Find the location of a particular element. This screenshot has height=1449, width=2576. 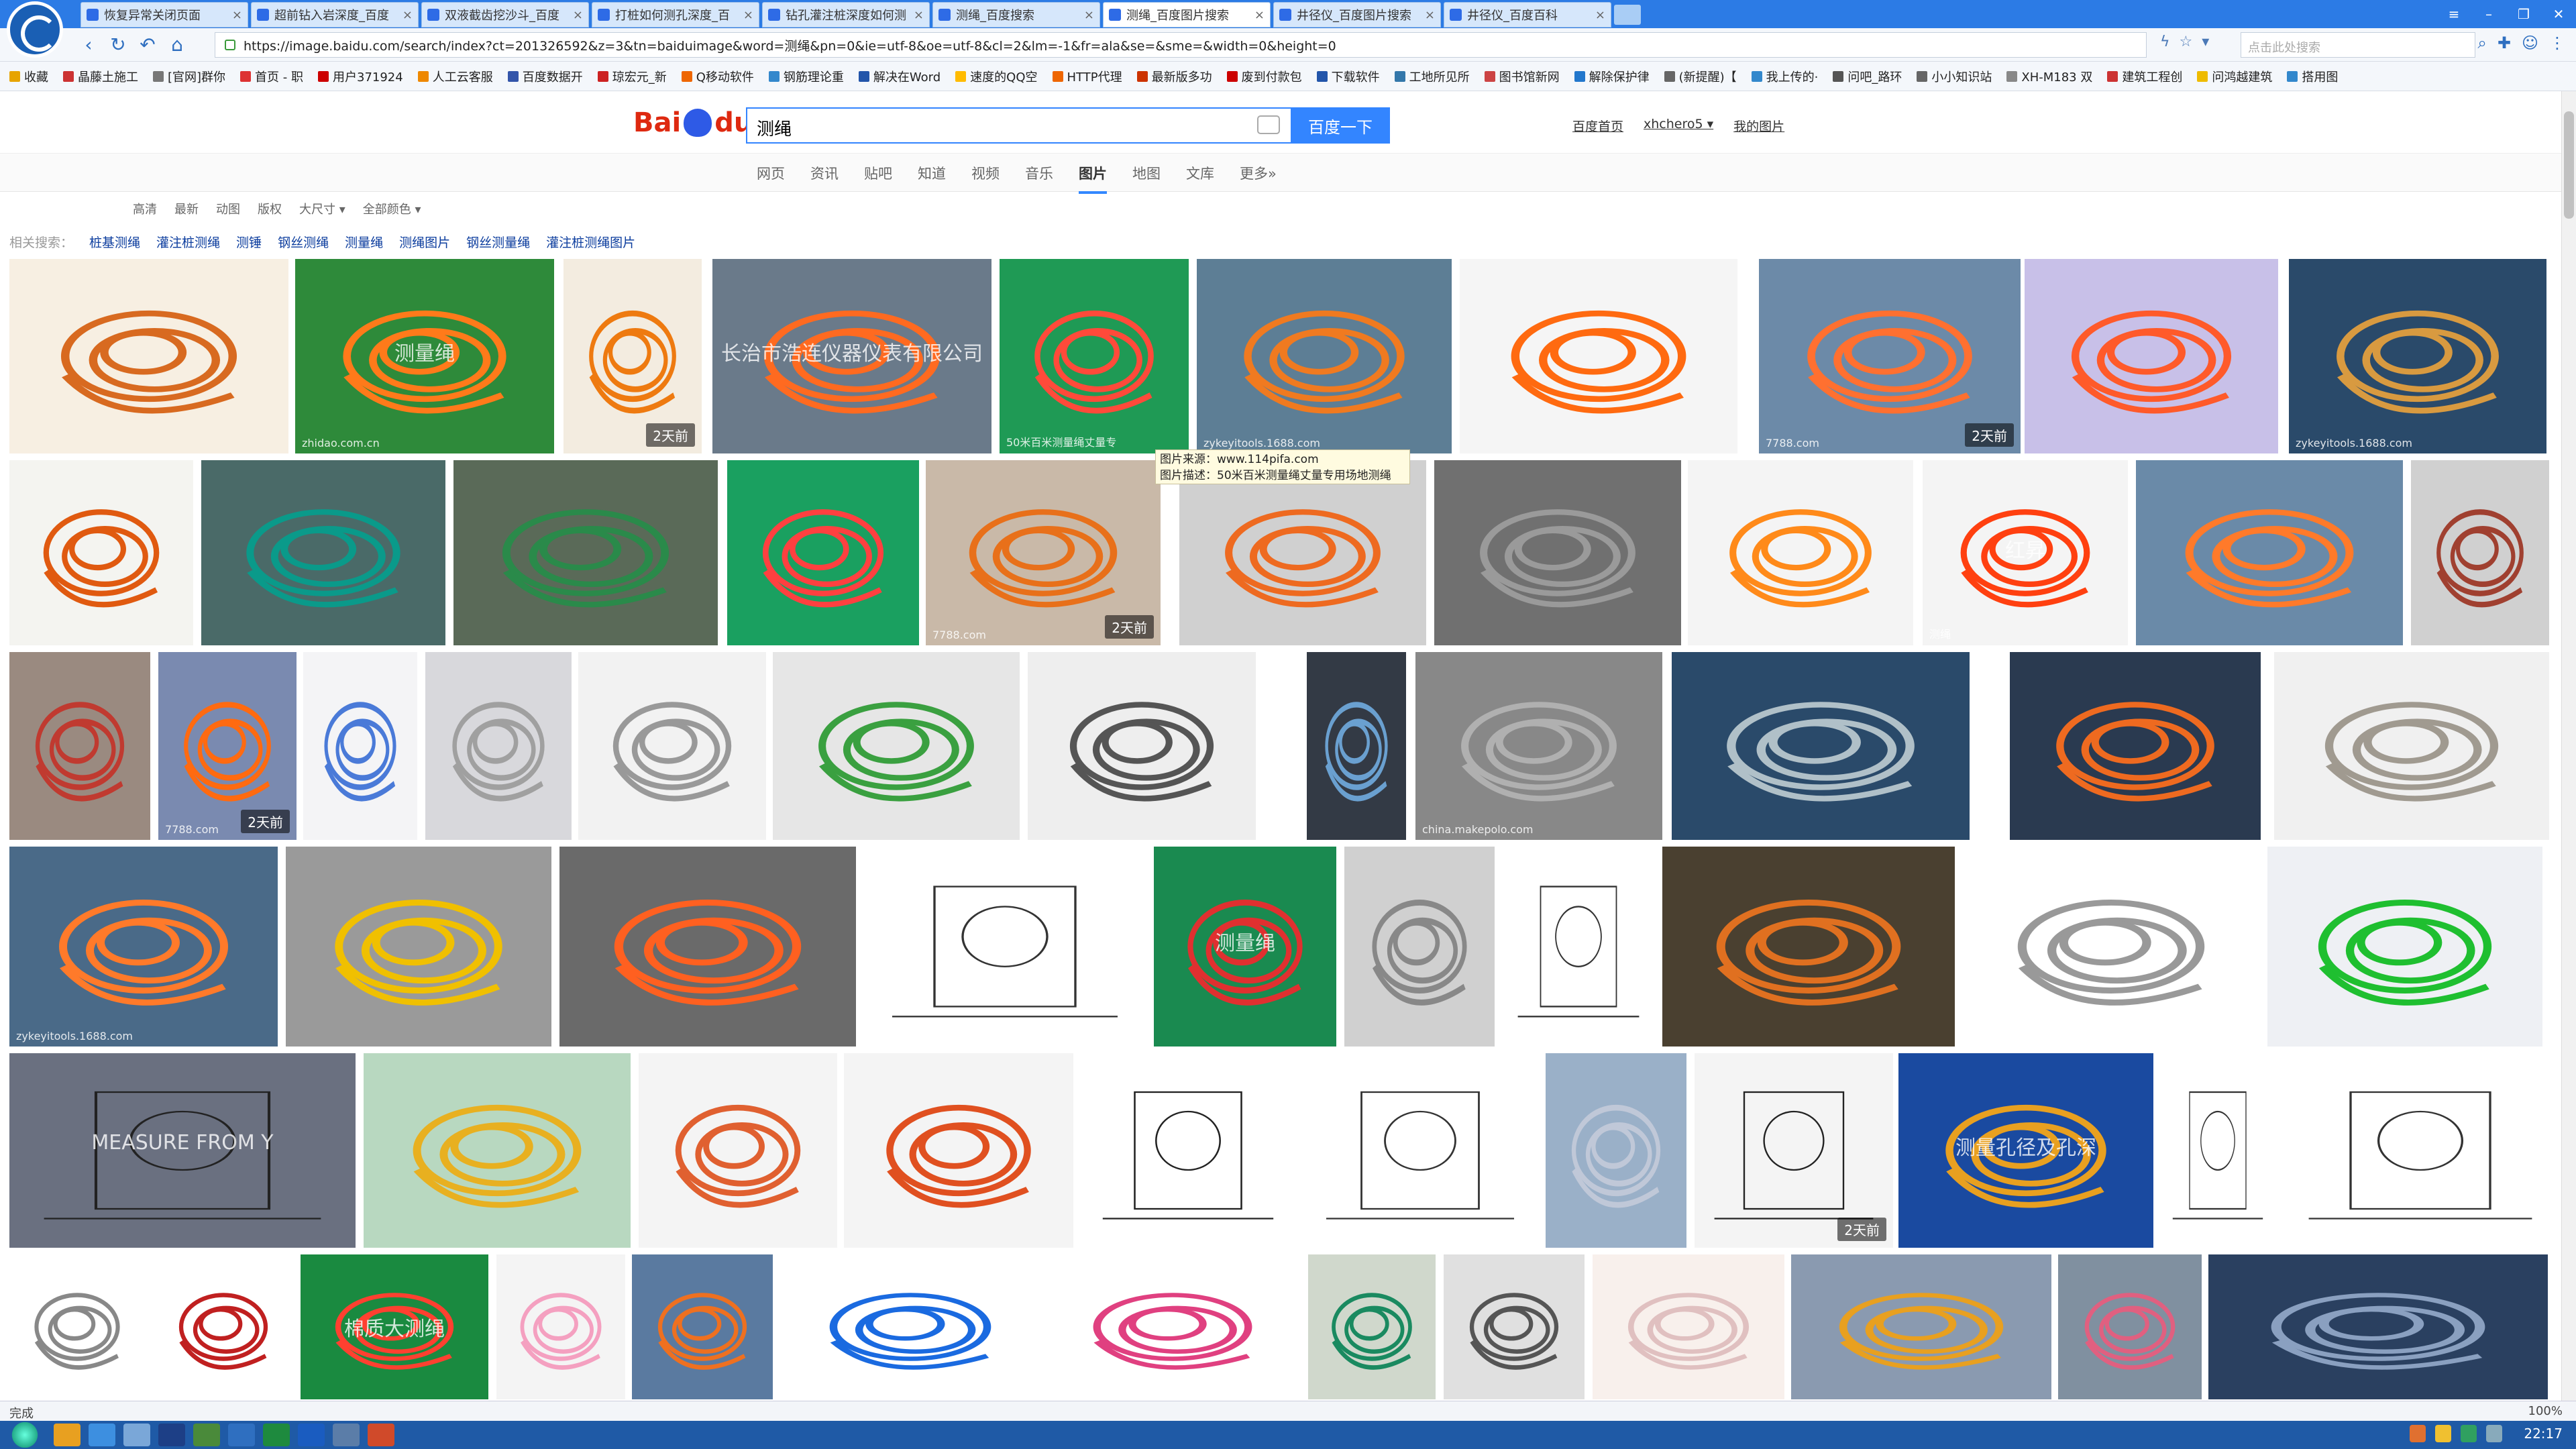

chat-icon is located at coordinates (311, 1435).